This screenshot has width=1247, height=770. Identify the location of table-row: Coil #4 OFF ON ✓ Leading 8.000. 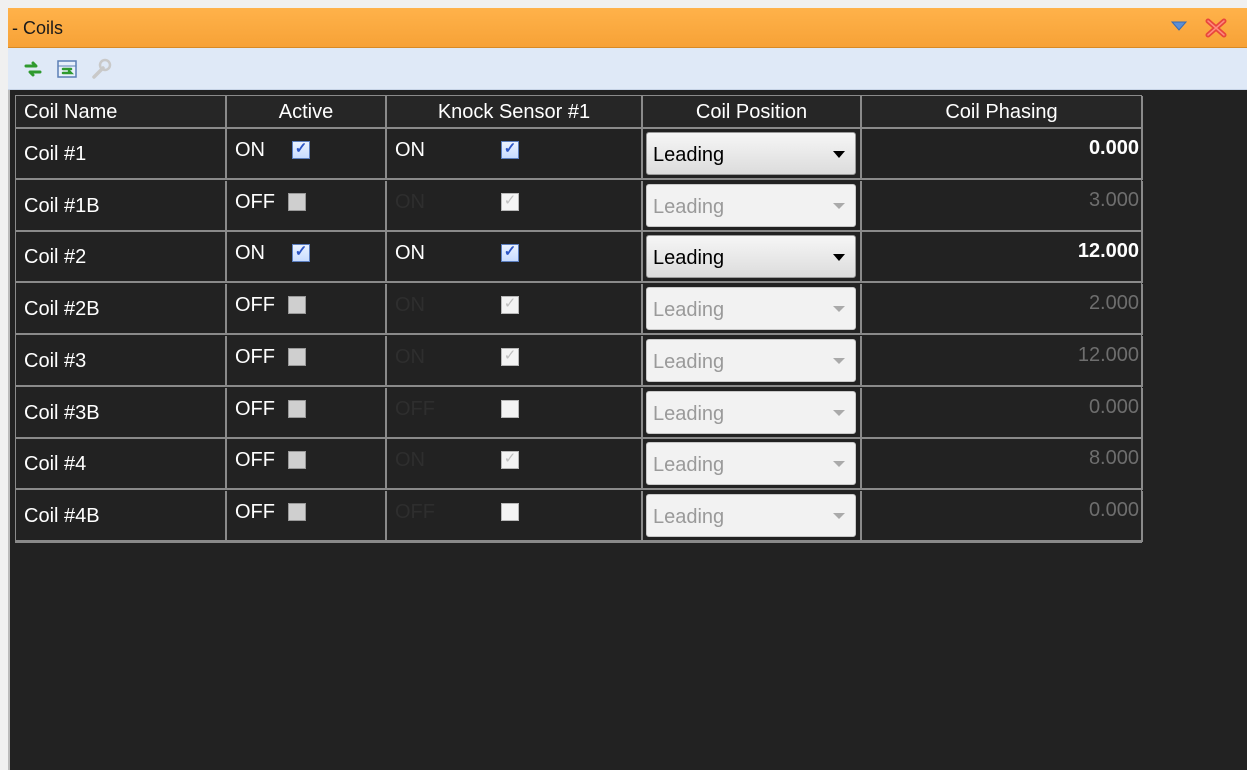
(579, 465).